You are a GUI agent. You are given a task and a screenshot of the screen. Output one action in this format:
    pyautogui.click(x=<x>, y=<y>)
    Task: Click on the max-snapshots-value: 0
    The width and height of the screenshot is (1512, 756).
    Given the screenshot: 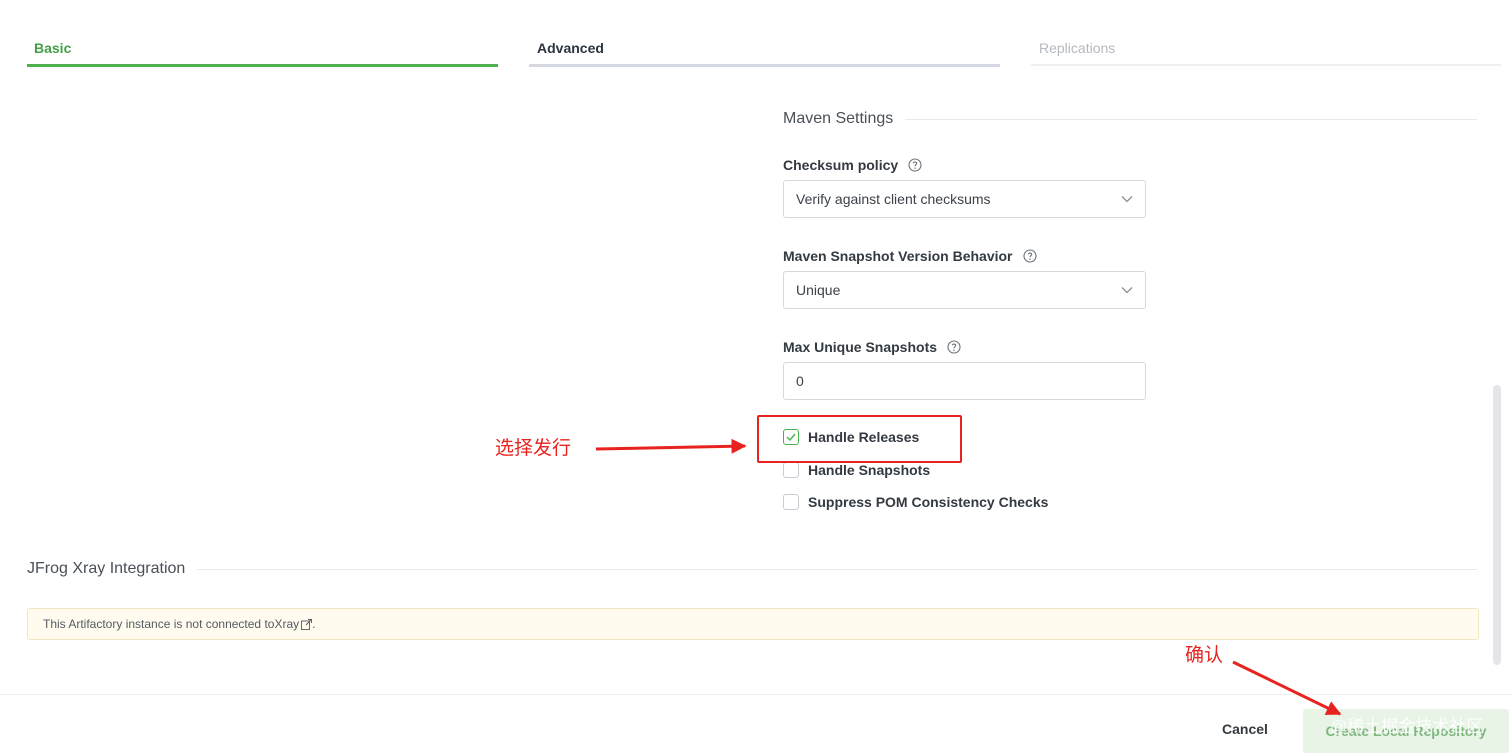 What is the action you would take?
    pyautogui.click(x=800, y=381)
    